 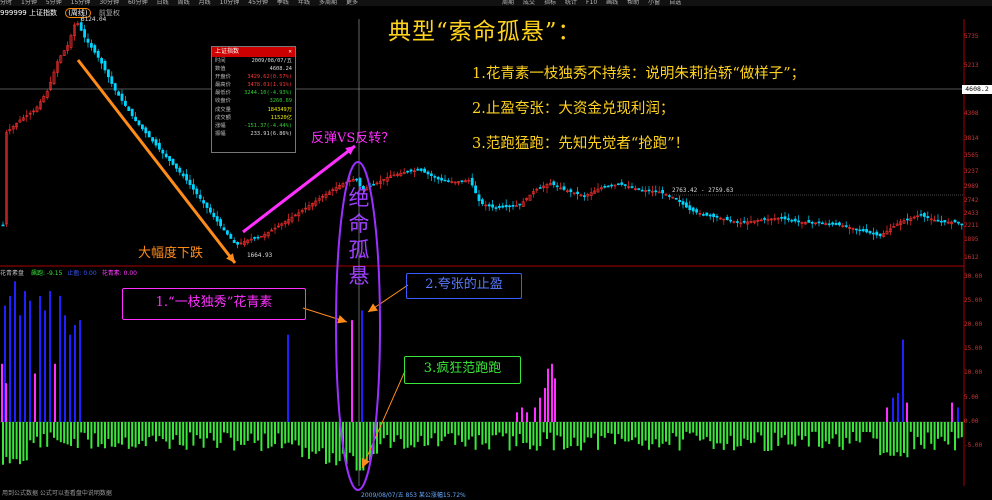 What do you see at coordinates (971, 138) in the screenshot?
I see `price-tick: 3814` at bounding box center [971, 138].